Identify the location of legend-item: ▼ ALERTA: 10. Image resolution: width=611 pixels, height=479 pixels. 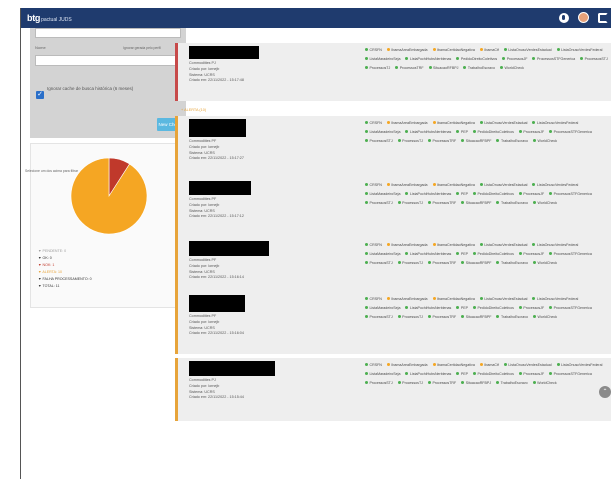
(65, 272).